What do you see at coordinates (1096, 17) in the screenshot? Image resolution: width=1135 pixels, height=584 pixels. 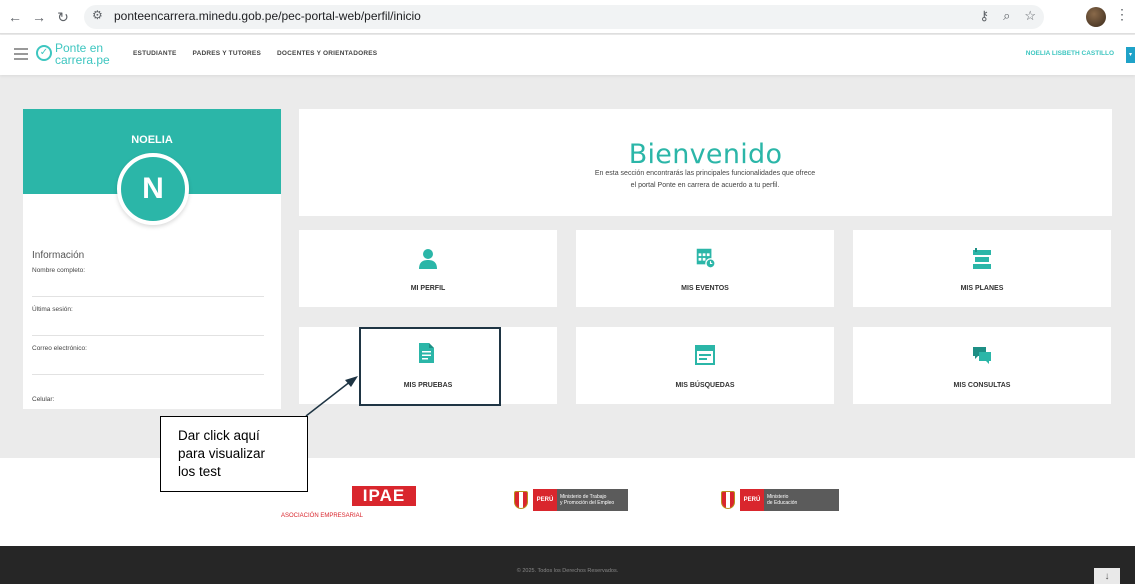 I see `browser-profile-avatar` at bounding box center [1096, 17].